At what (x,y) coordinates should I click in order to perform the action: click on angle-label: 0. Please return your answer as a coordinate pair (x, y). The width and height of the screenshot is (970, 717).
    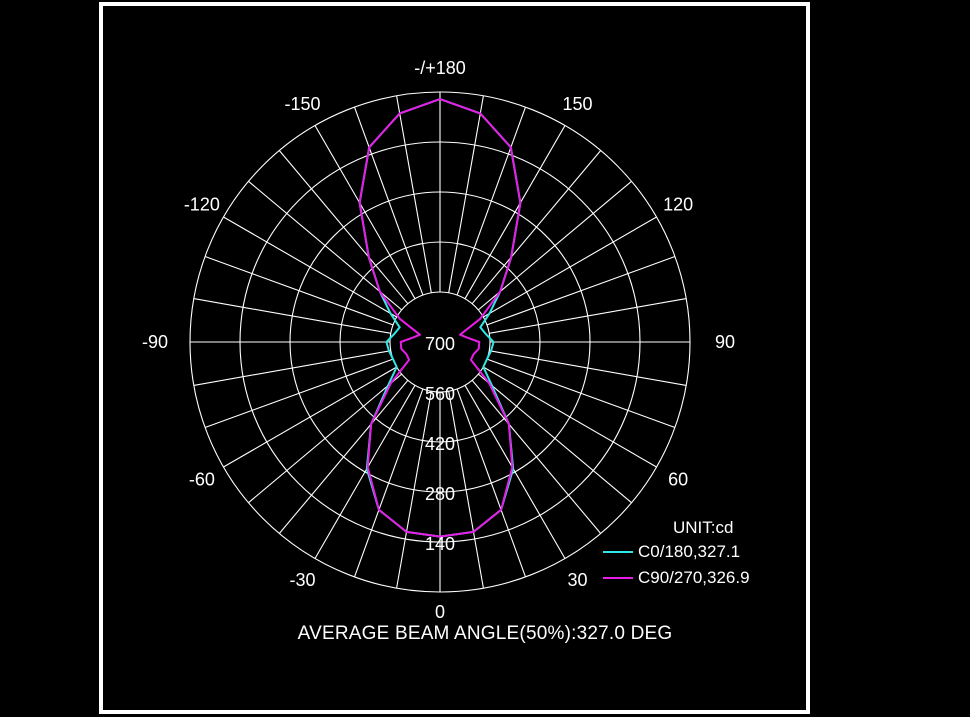
    Looking at the image, I should click on (440, 612).